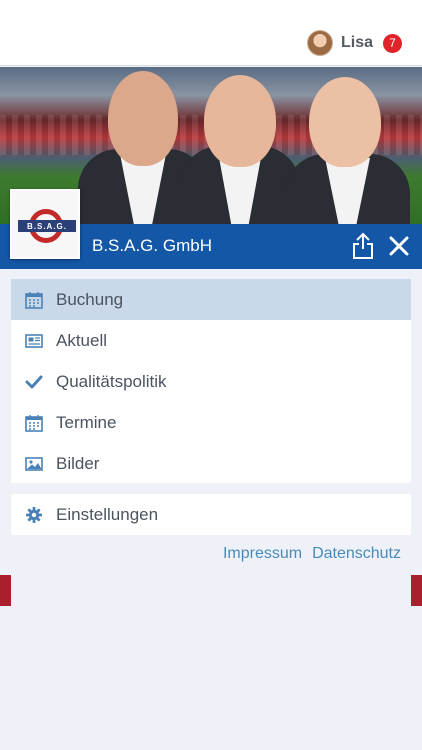 This screenshot has width=422, height=750. What do you see at coordinates (357, 43) in the screenshot?
I see `user-name: Lisa` at bounding box center [357, 43].